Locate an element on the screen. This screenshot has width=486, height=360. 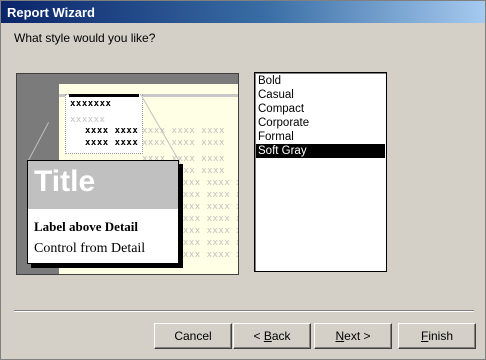
next-button: Next > is located at coordinates (353, 336).